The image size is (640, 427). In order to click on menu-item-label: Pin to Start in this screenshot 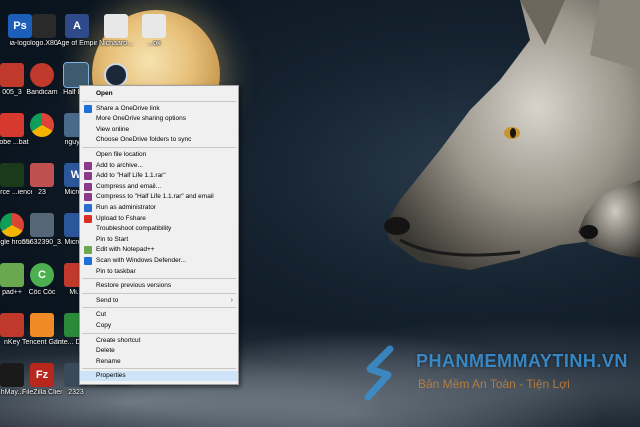, I will do `click(112, 239)`.